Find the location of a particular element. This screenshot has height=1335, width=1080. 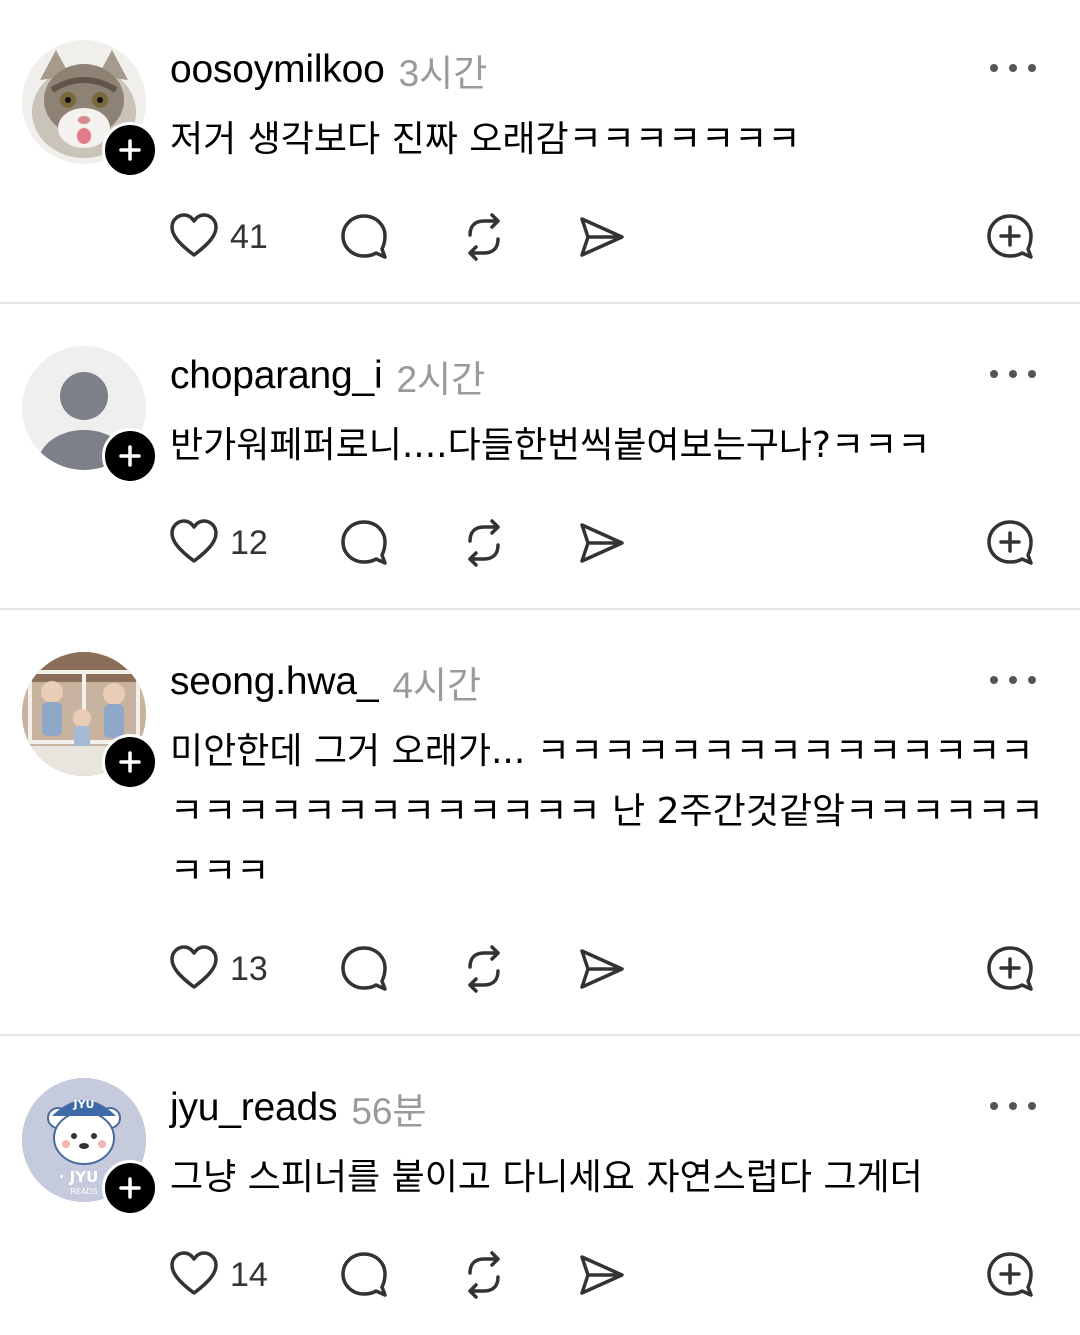

username: choparang_i is located at coordinates (276, 376).